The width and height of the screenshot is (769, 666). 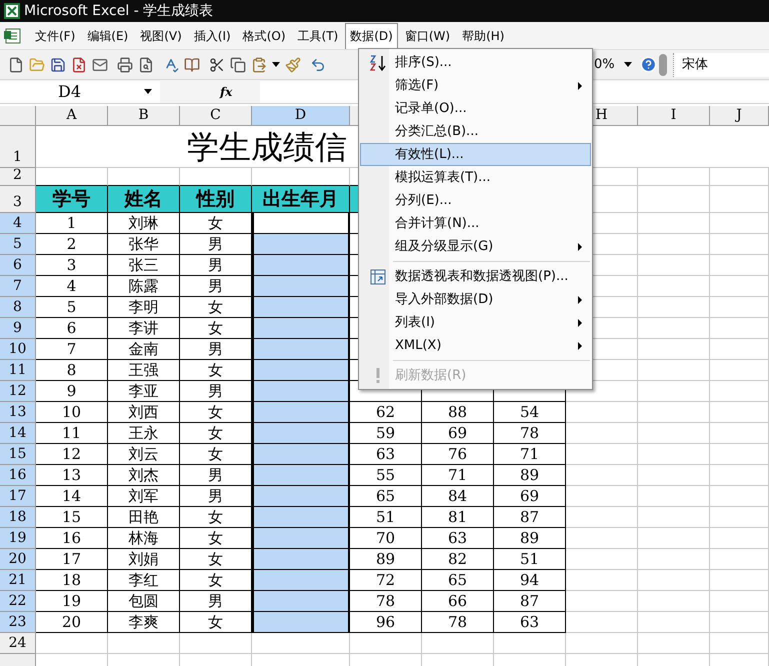 What do you see at coordinates (144, 475) in the screenshot?
I see `table-cell: 刘杰` at bounding box center [144, 475].